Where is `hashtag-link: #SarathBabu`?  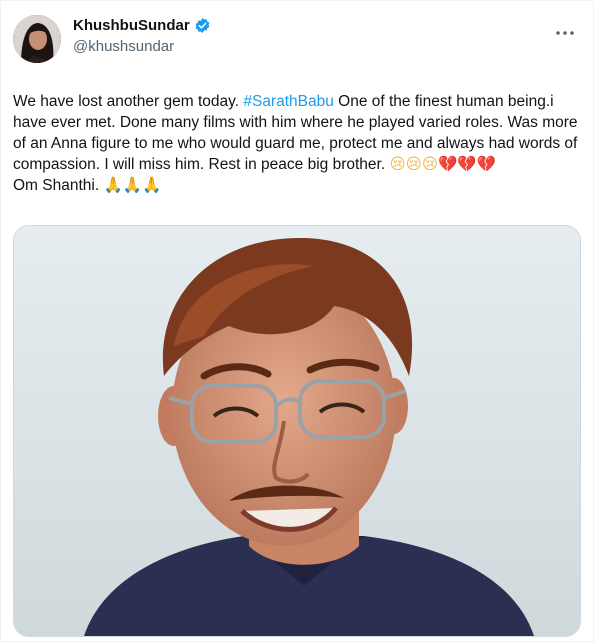
hashtag-link: #SarathBabu is located at coordinates (288, 101).